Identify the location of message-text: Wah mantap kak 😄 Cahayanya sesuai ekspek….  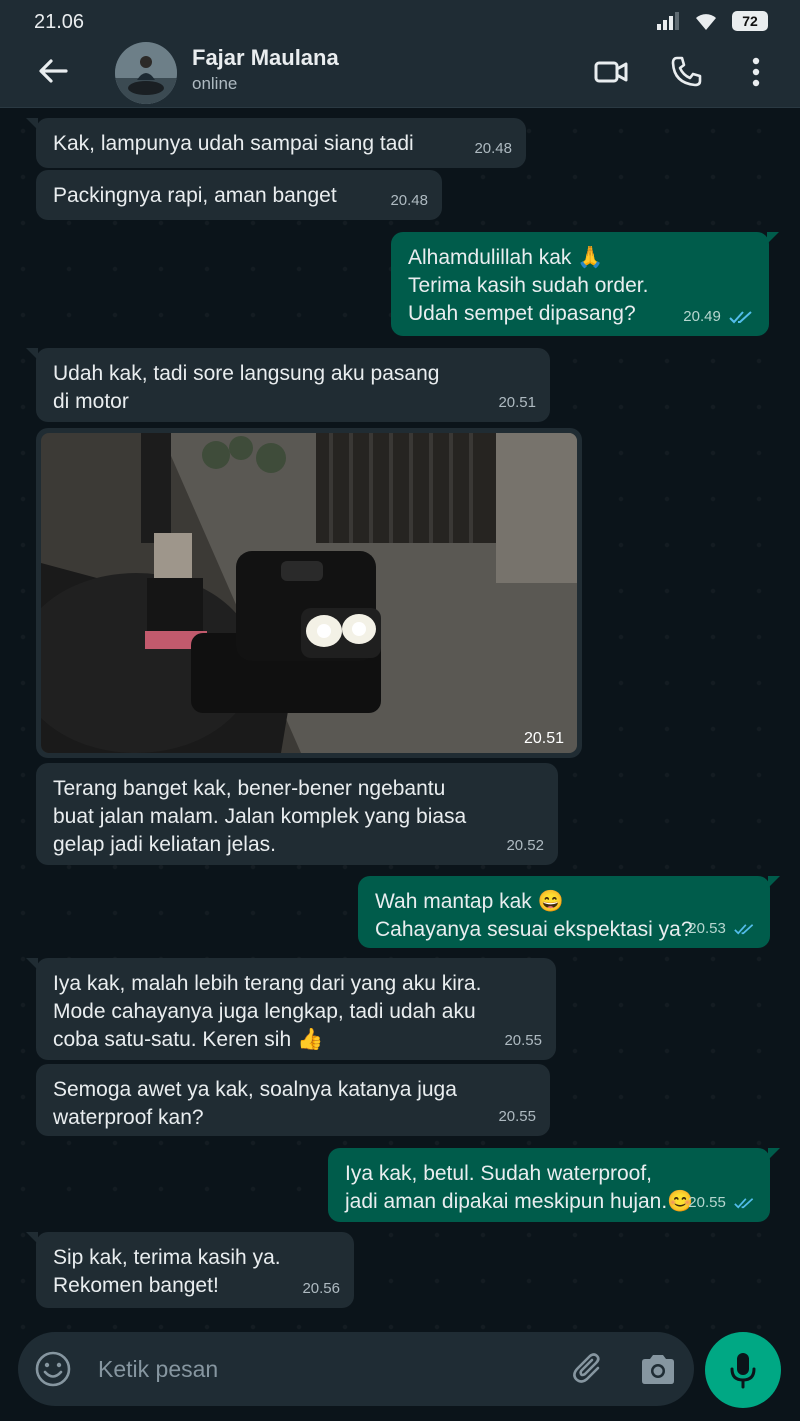
(534, 915).